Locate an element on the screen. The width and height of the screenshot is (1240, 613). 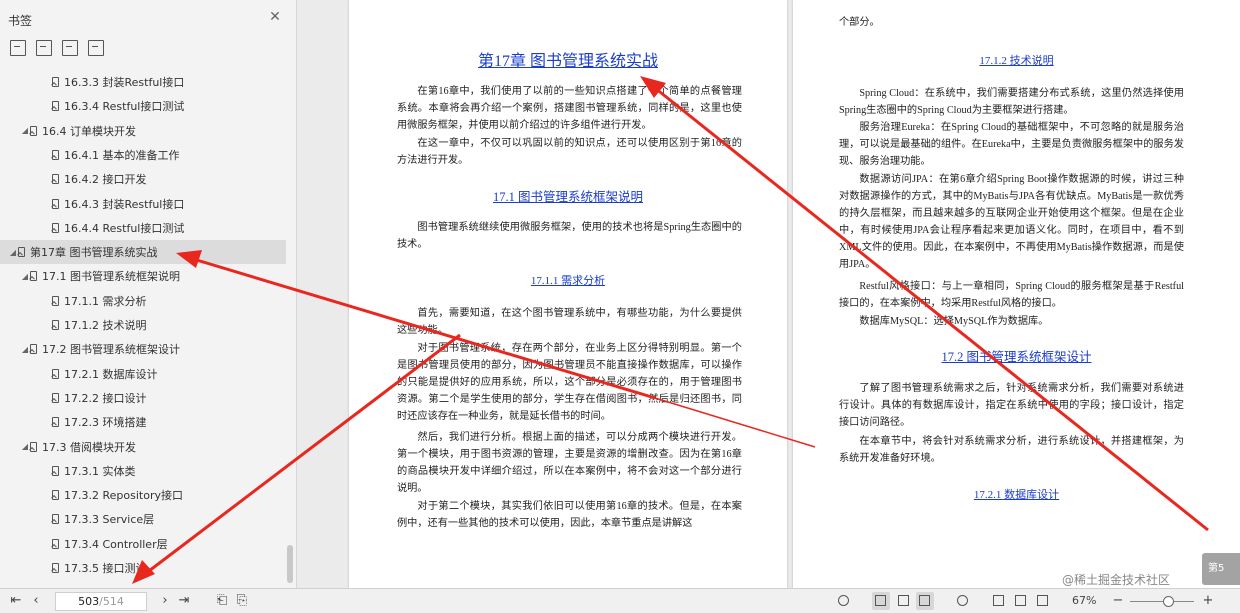
zoom-slider-track is located at coordinates (1162, 601).